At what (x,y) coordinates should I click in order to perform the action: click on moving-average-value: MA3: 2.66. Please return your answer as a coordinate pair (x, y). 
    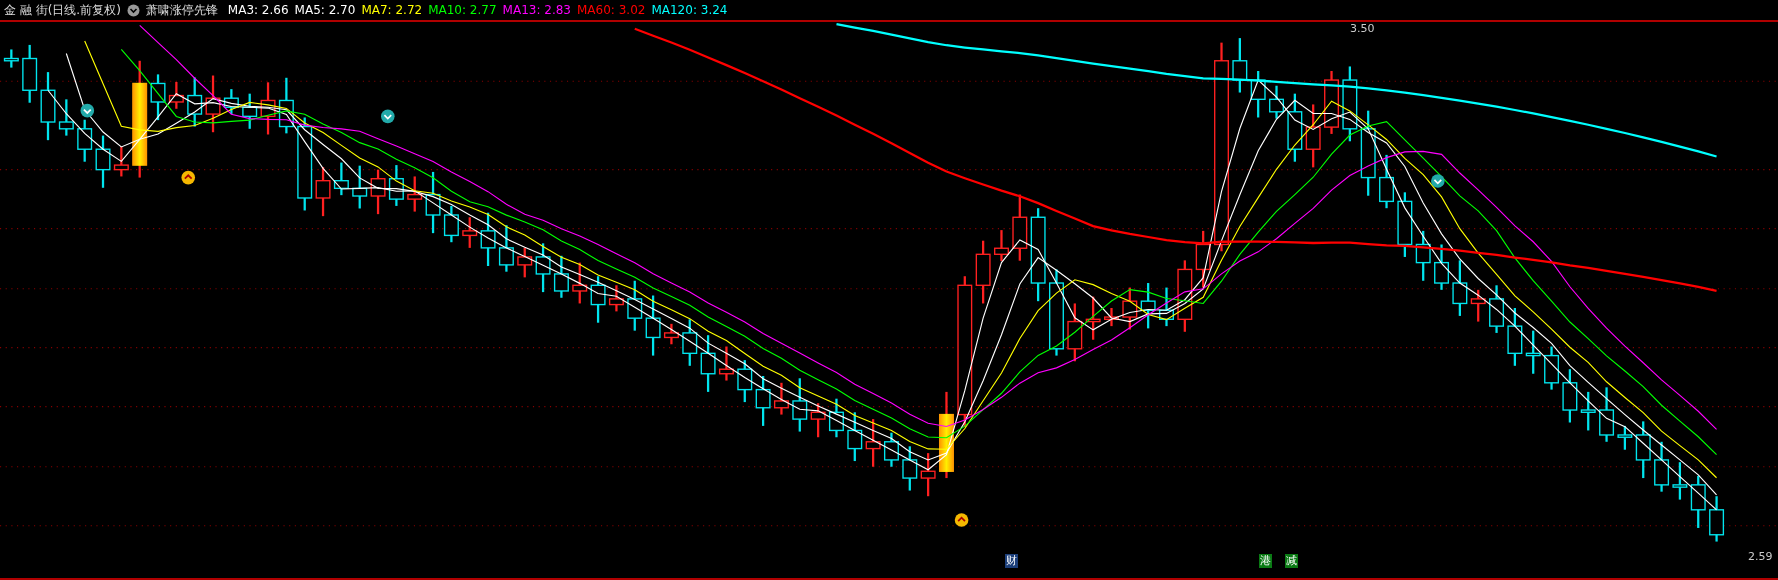
    Looking at the image, I should click on (258, 10).